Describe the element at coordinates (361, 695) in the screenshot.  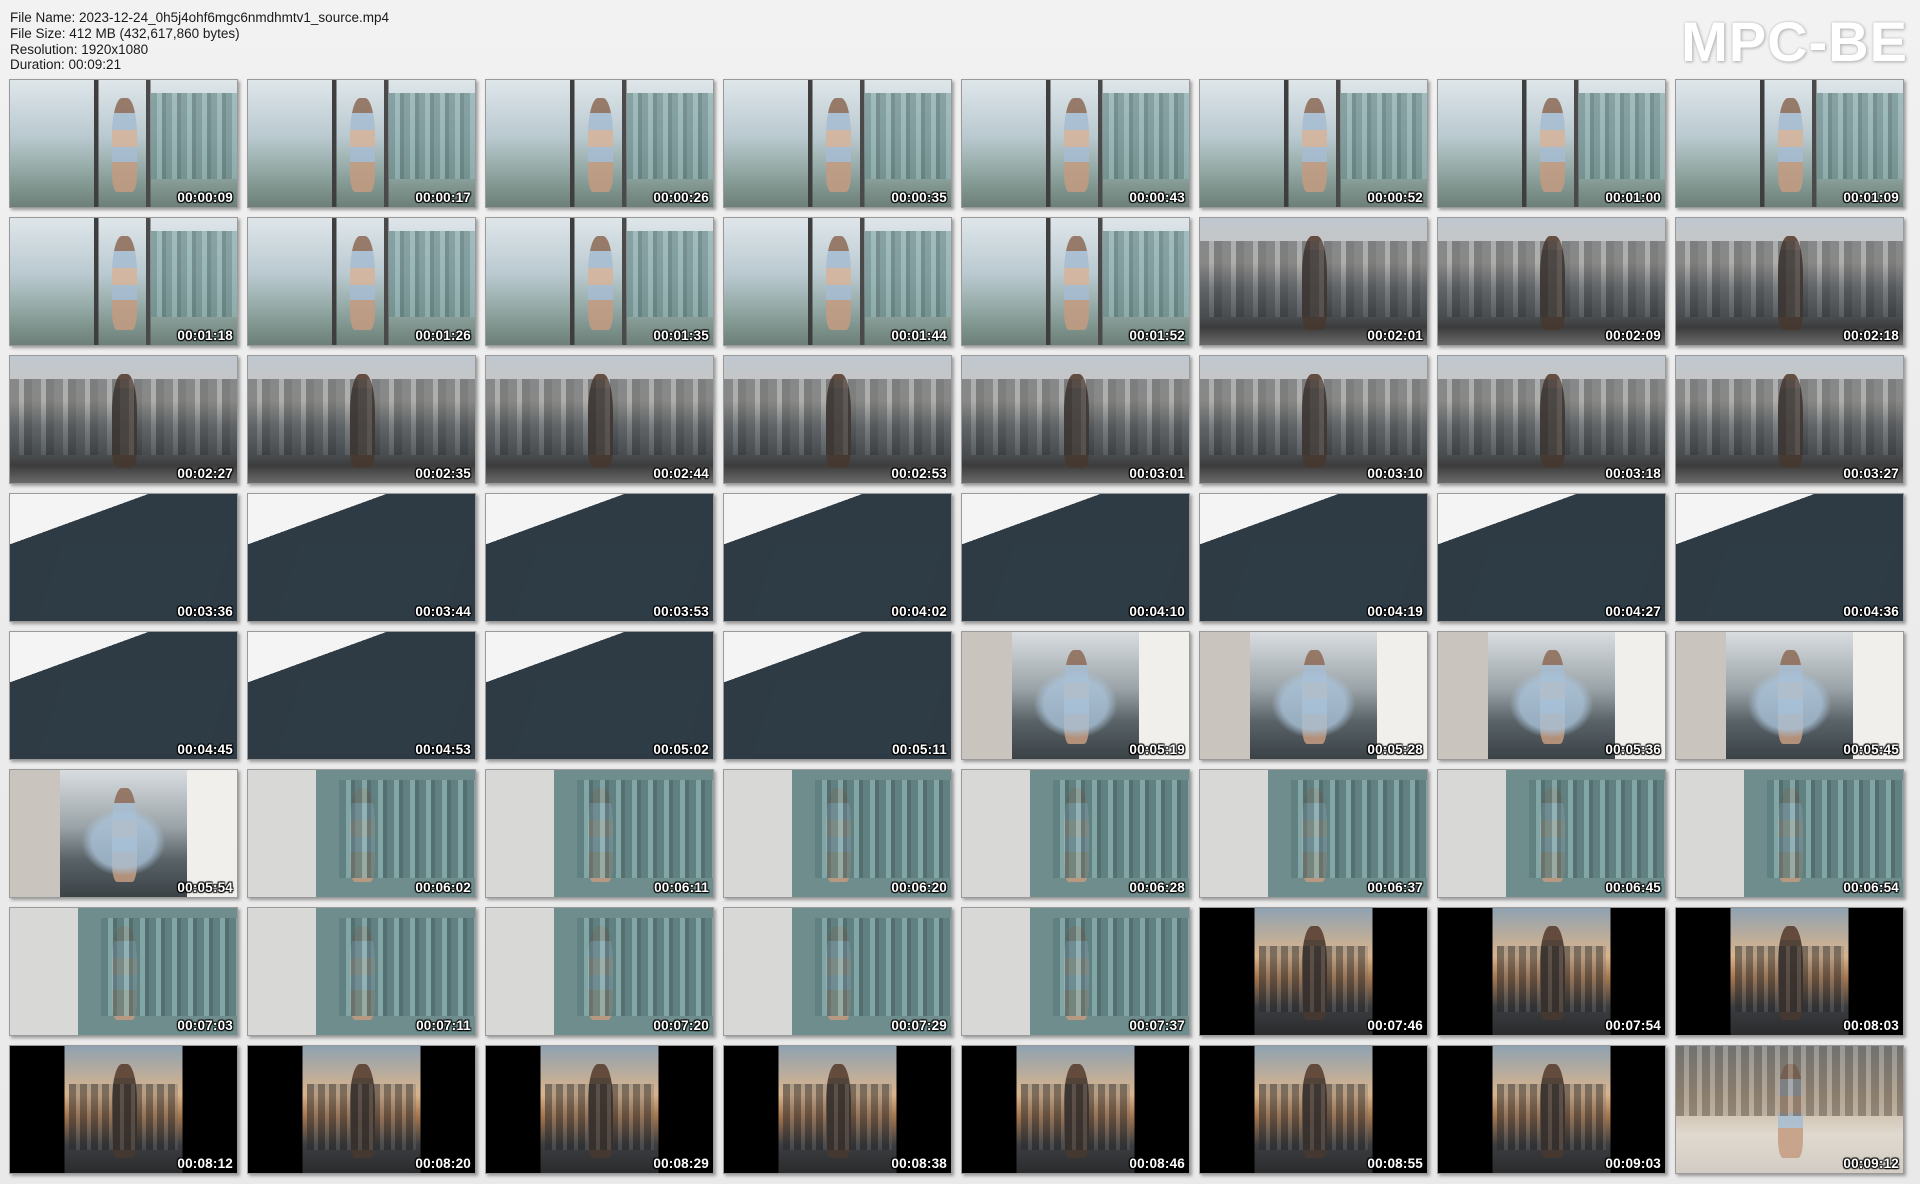
I see `thumbnail-frame: 00:04:53` at that location.